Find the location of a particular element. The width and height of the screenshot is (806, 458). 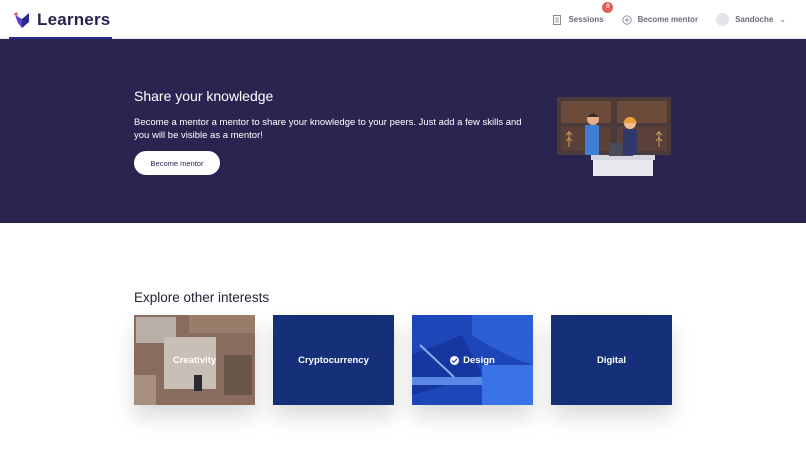

user-menu: Sandoche ⌄ is located at coordinates (751, 19).